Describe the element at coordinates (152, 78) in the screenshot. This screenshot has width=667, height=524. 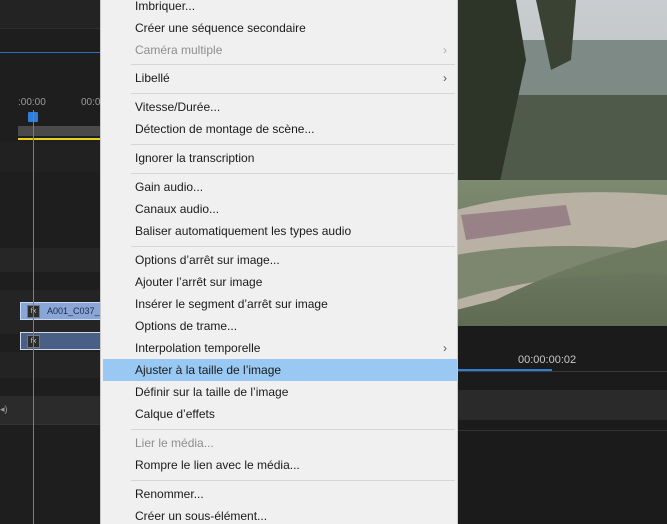
I see `menu-item-label: Libellé` at that location.